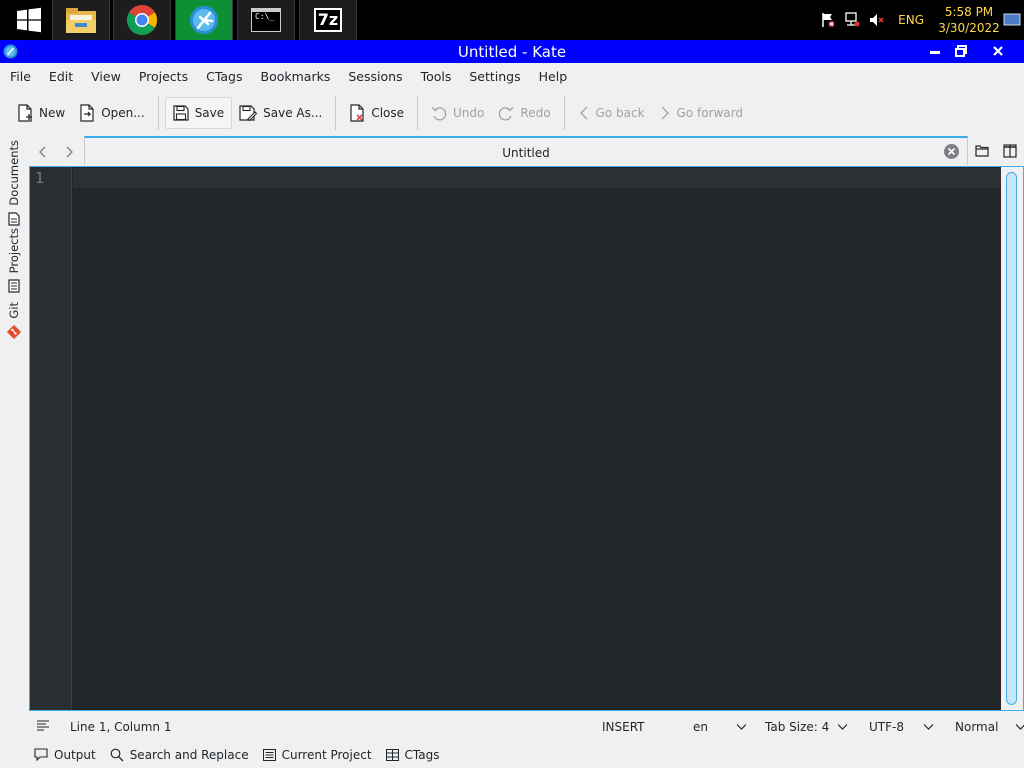 The width and height of the screenshot is (1024, 768). I want to click on tab-ctags: CTags, so click(412, 755).